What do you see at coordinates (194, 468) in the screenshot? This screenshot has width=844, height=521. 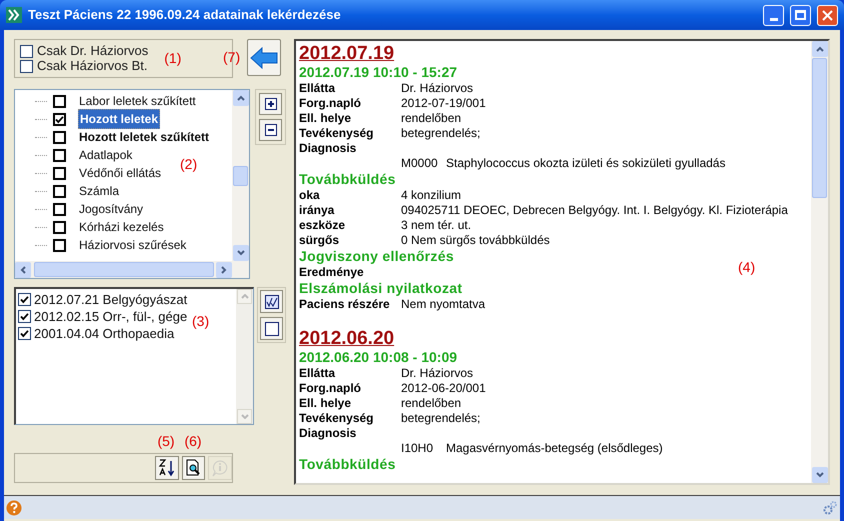 I see `preview-button` at bounding box center [194, 468].